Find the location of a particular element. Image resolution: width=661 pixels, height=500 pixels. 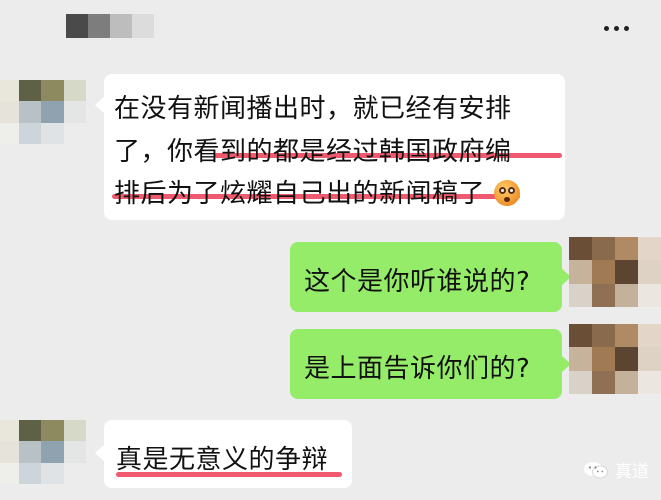

message-bubble-2: 这个是你听谁说的? is located at coordinates (430, 277).